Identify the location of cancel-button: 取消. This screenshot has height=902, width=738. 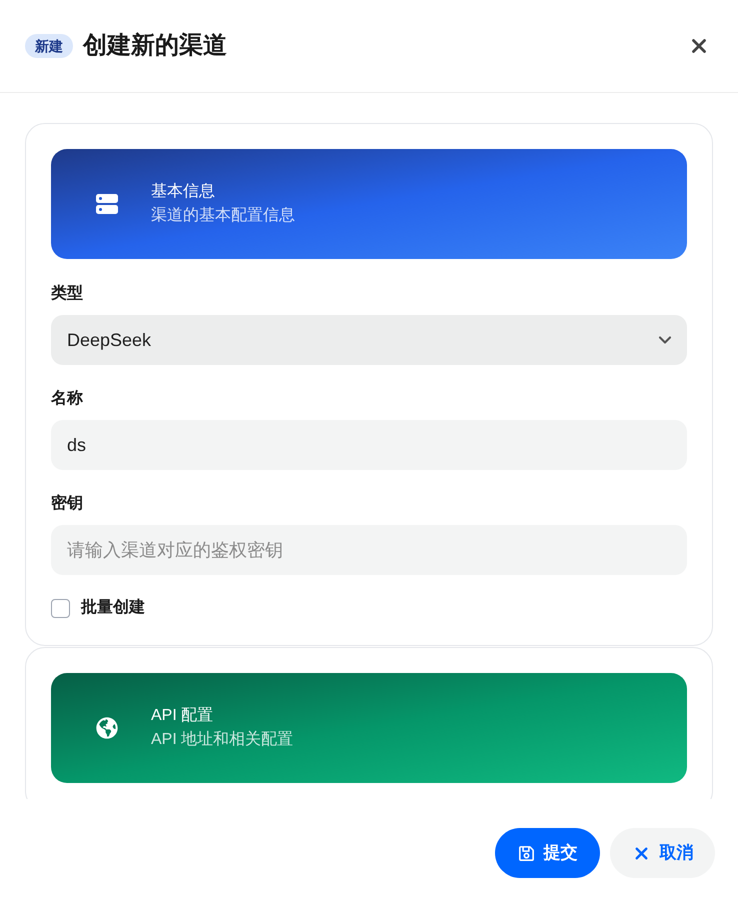
(662, 853).